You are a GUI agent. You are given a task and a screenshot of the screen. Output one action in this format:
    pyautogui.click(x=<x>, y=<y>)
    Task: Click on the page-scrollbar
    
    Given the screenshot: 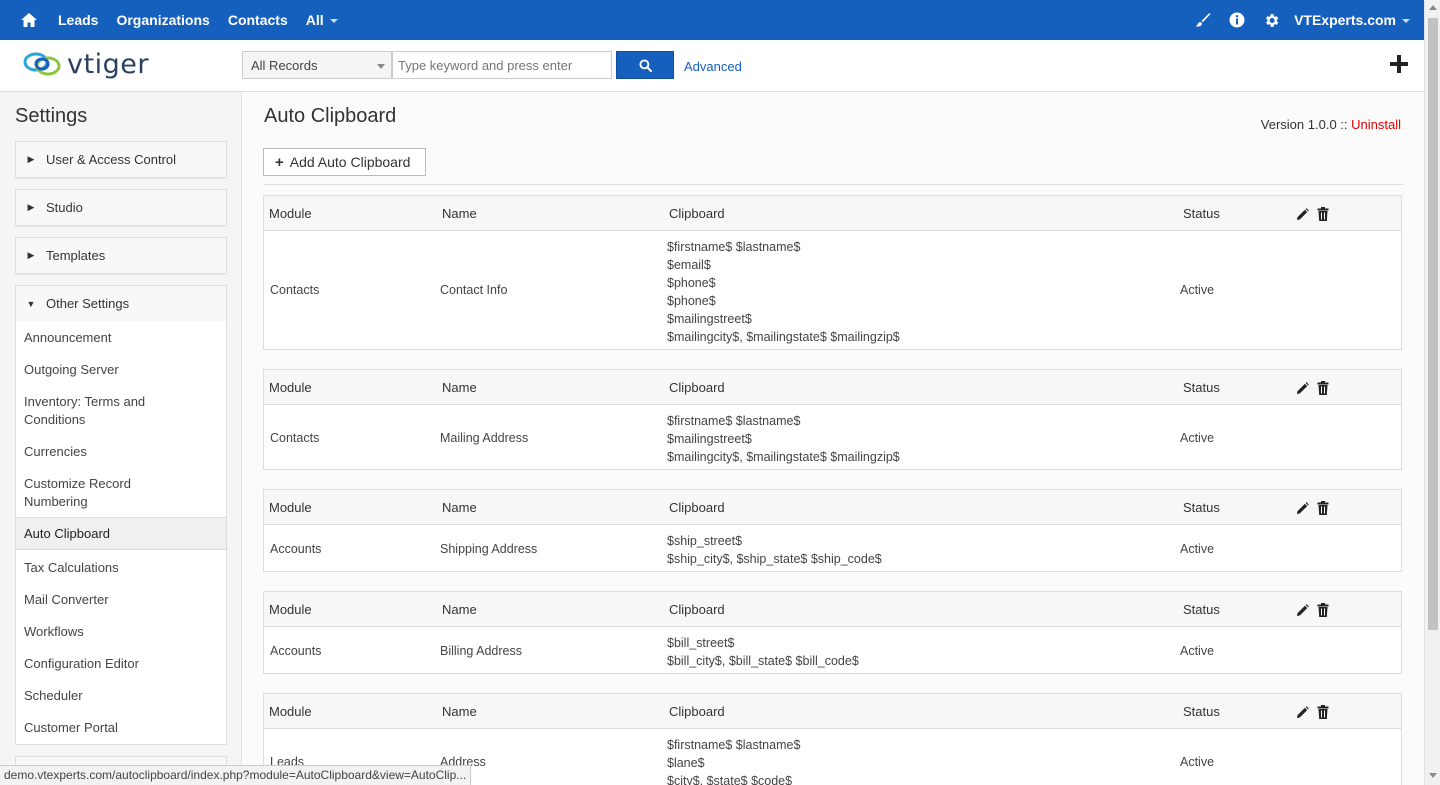 What is the action you would take?
    pyautogui.click(x=1432, y=392)
    